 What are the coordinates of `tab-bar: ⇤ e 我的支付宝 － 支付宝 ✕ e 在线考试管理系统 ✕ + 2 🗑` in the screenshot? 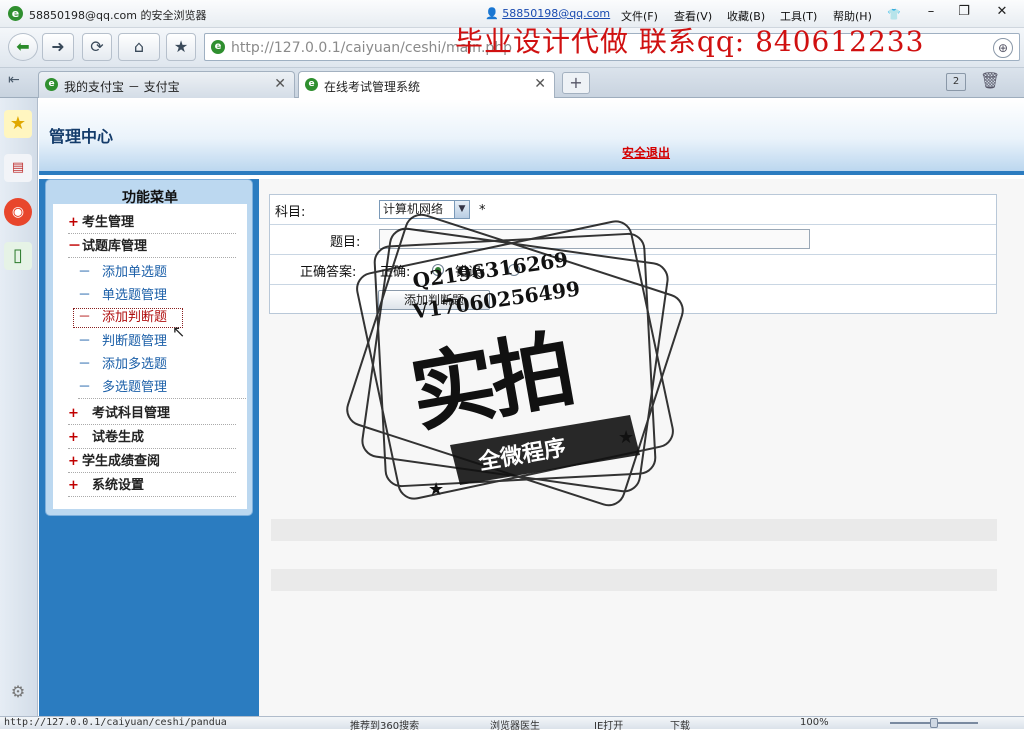 It's located at (512, 83).